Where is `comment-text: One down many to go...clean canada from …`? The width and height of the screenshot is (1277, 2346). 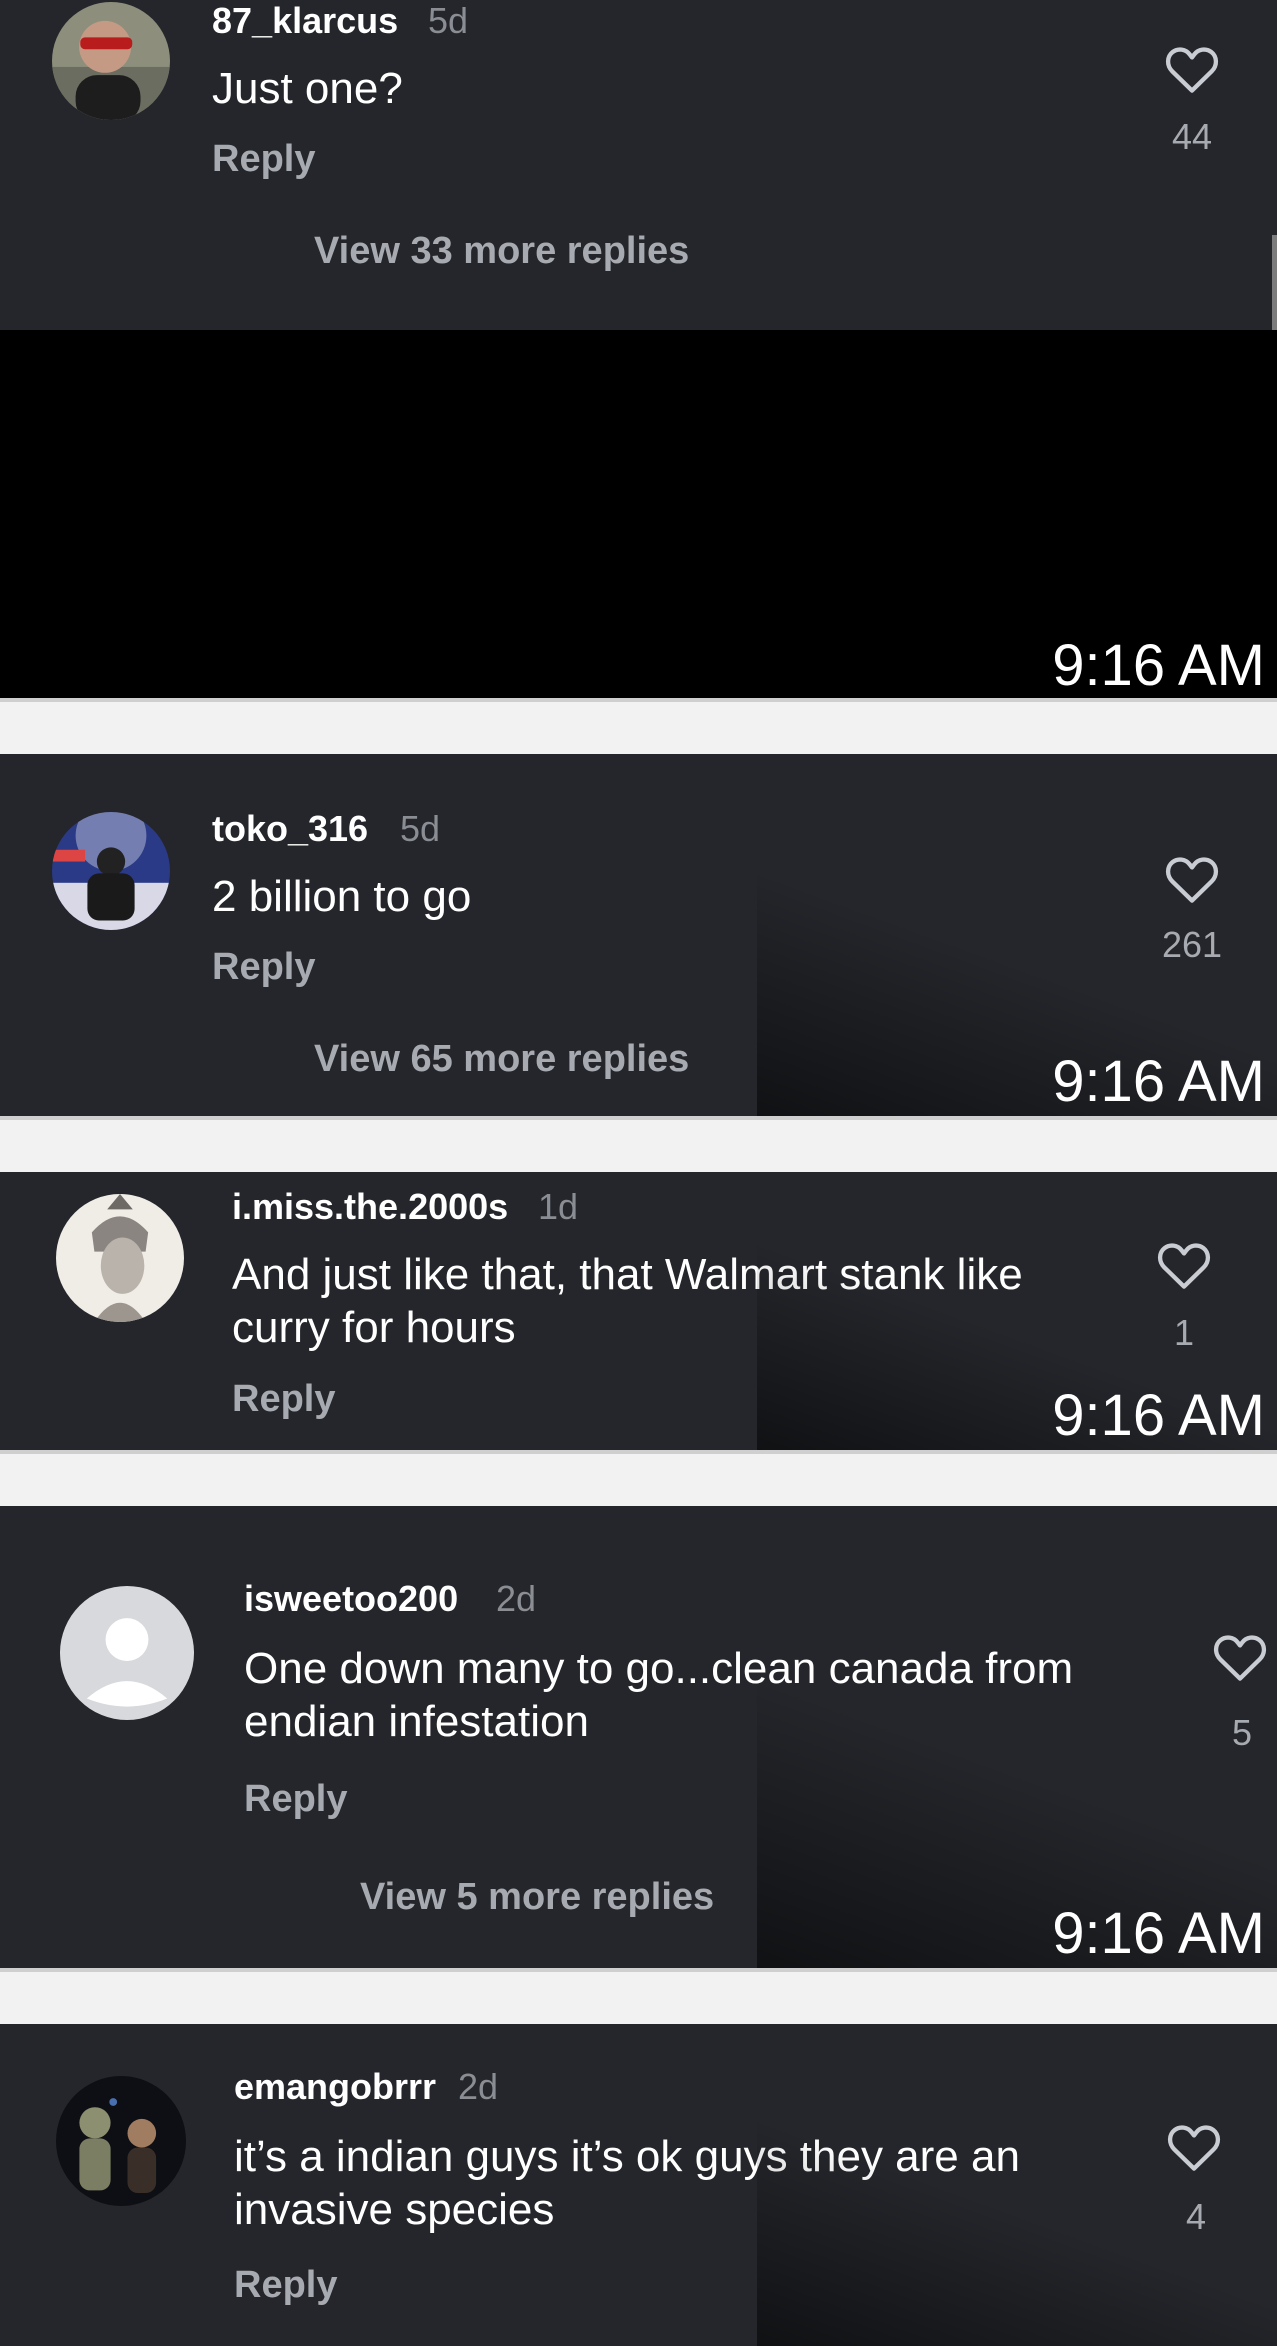 comment-text: One down many to go...clean canada from … is located at coordinates (659, 1695).